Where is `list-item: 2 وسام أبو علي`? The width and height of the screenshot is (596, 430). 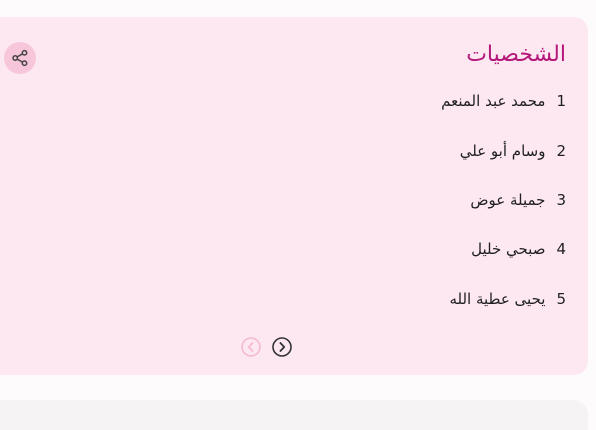
list-item: 2 وسام أبو علي is located at coordinates (513, 151).